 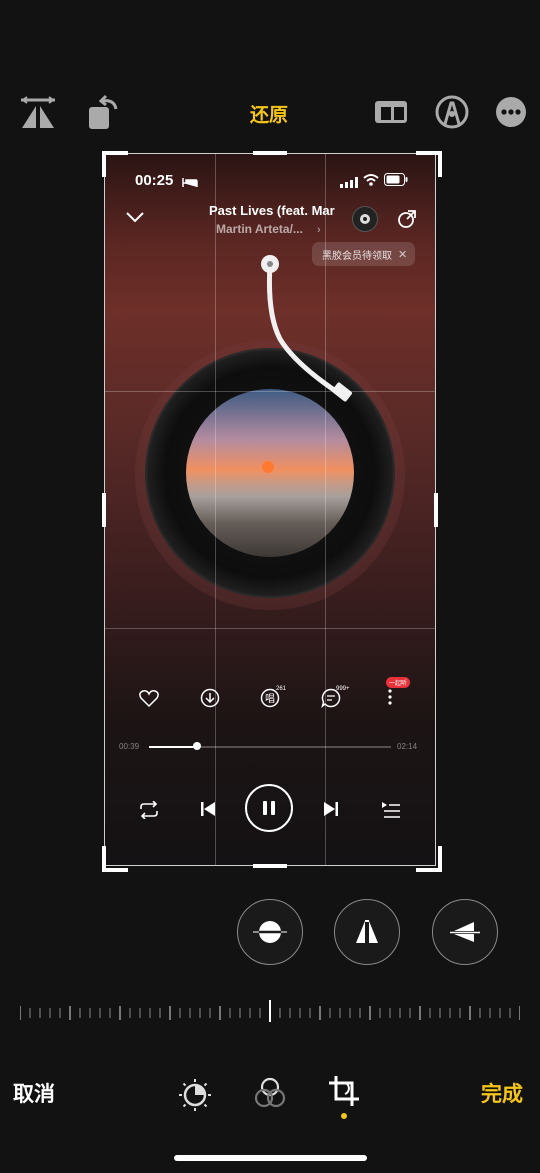 What do you see at coordinates (115, 164) in the screenshot?
I see `crop-handle-top-left` at bounding box center [115, 164].